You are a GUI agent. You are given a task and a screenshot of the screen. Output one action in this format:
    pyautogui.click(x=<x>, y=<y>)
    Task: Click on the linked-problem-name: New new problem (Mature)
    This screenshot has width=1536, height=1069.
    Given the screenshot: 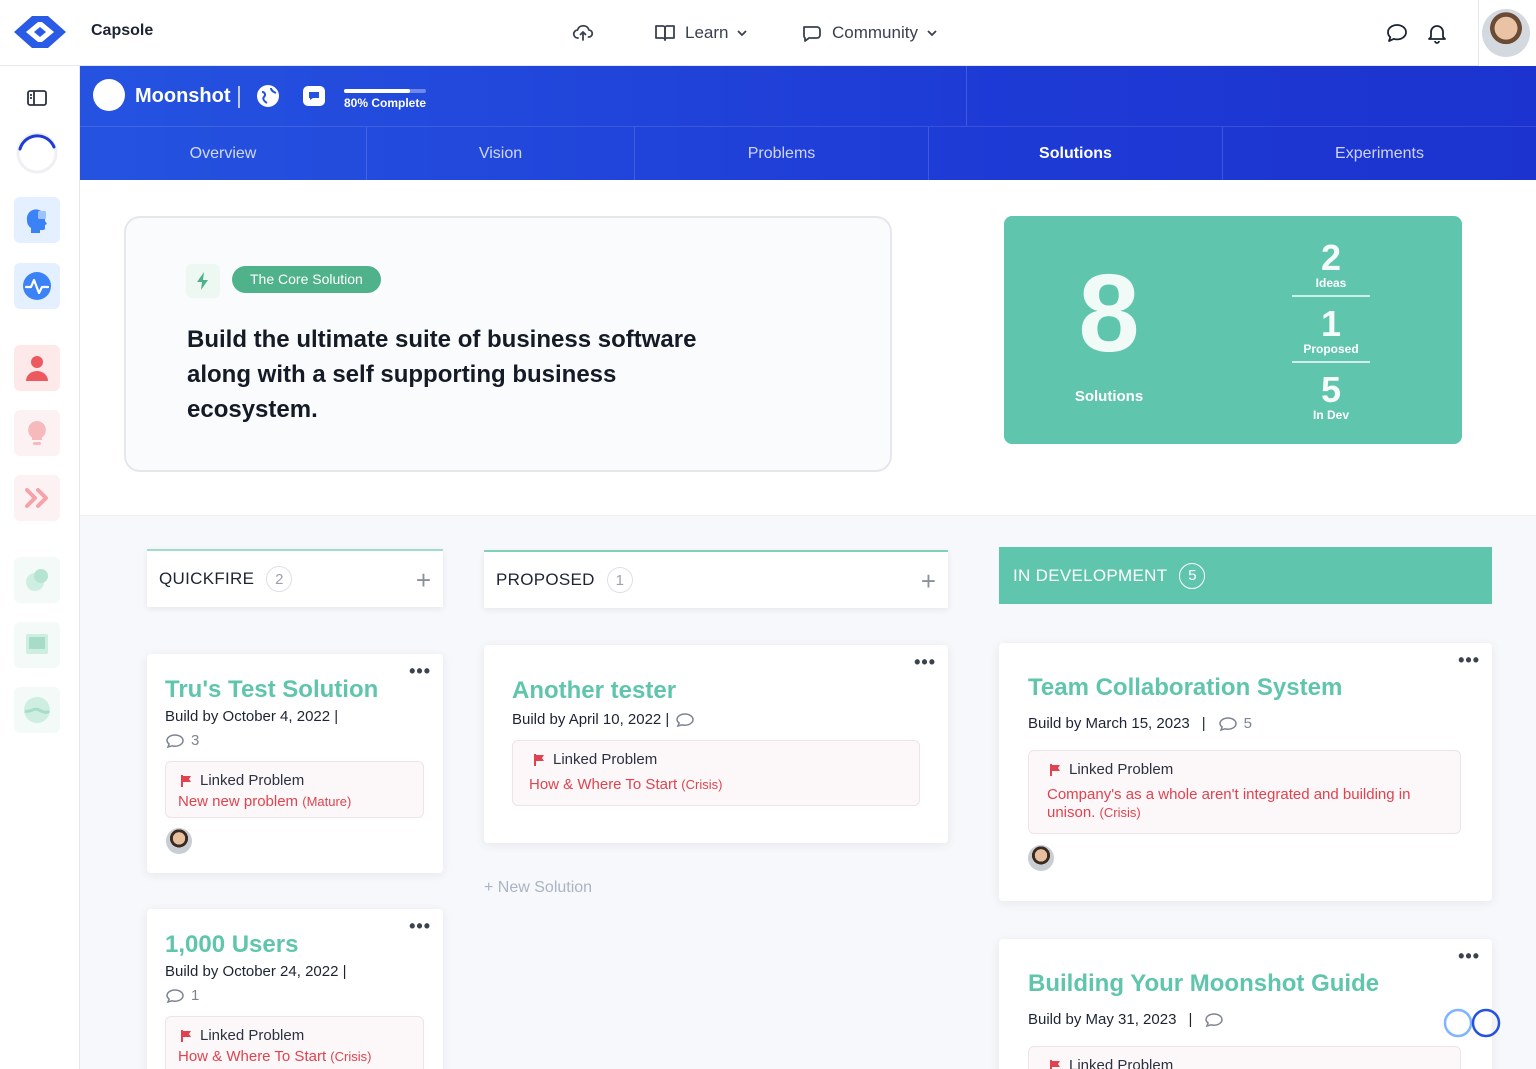 What is the action you would take?
    pyautogui.click(x=264, y=802)
    